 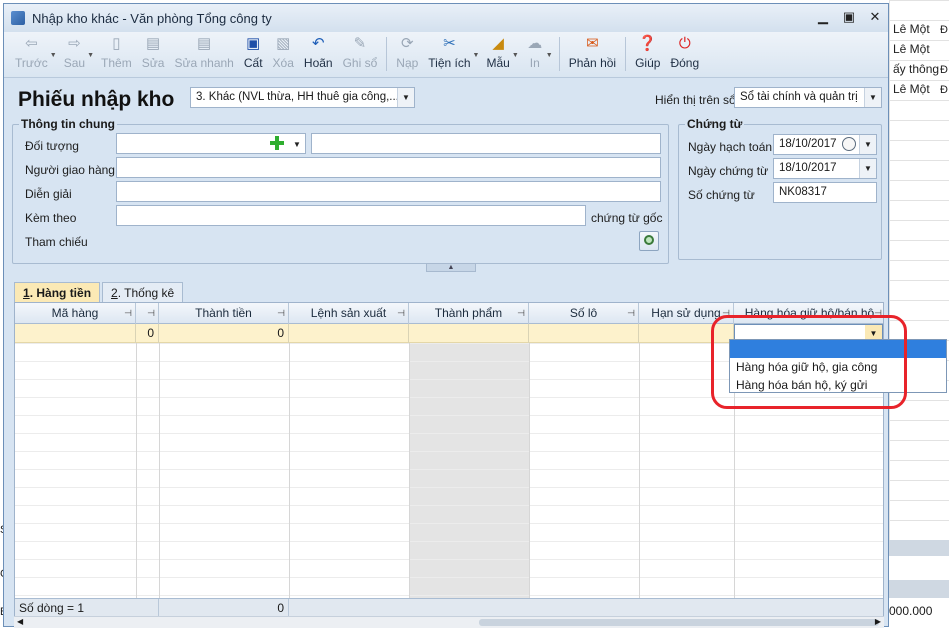 I want to click on tab-hang-tien: 1. Hàng tiền, so click(x=57, y=292).